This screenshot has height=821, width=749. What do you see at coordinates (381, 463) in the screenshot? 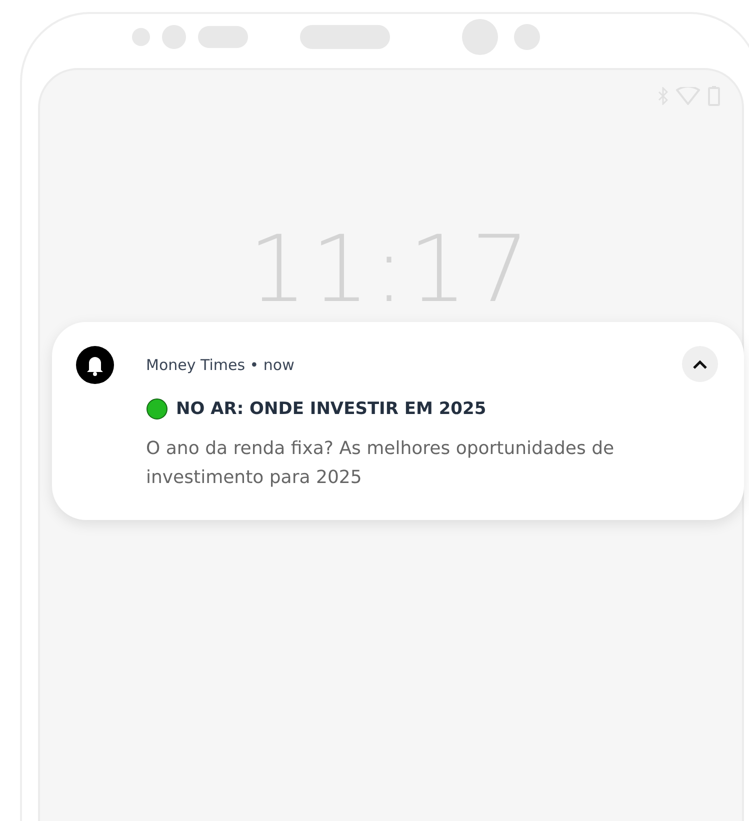
I see `notification-body: O ano da renda fixa? As melhores oportunidades de investimento para 2025` at bounding box center [381, 463].